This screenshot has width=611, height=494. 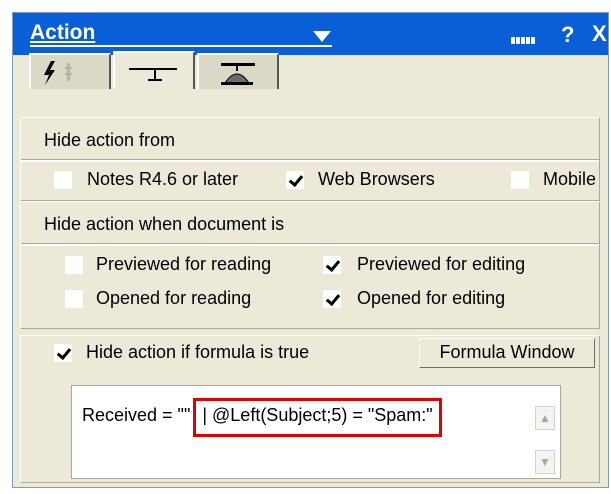 What do you see at coordinates (520, 180) in the screenshot?
I see `checkbox-mobile` at bounding box center [520, 180].